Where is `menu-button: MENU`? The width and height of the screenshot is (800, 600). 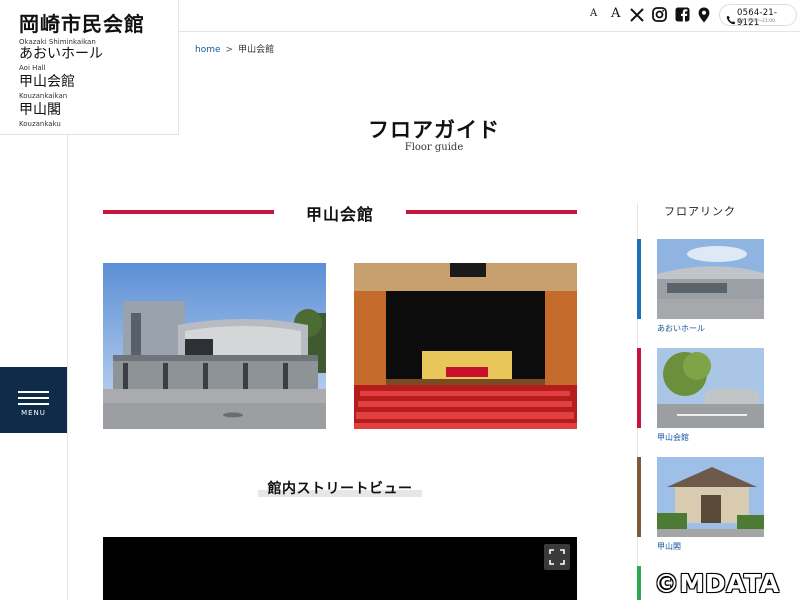 menu-button: MENU is located at coordinates (33, 400).